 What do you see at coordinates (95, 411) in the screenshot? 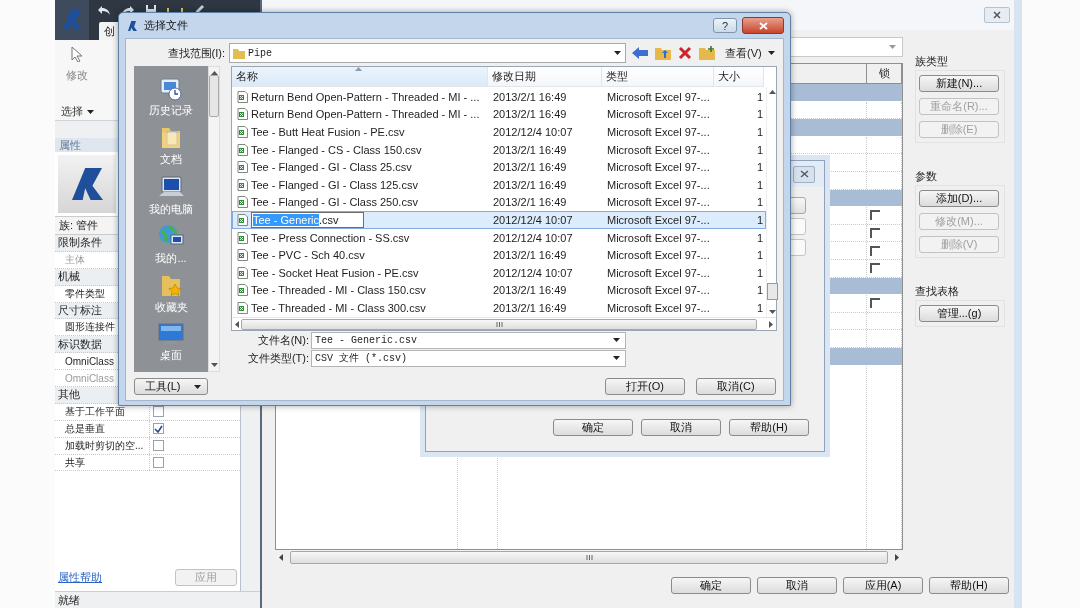
I see `property-label: 基于工作平面` at bounding box center [95, 411].